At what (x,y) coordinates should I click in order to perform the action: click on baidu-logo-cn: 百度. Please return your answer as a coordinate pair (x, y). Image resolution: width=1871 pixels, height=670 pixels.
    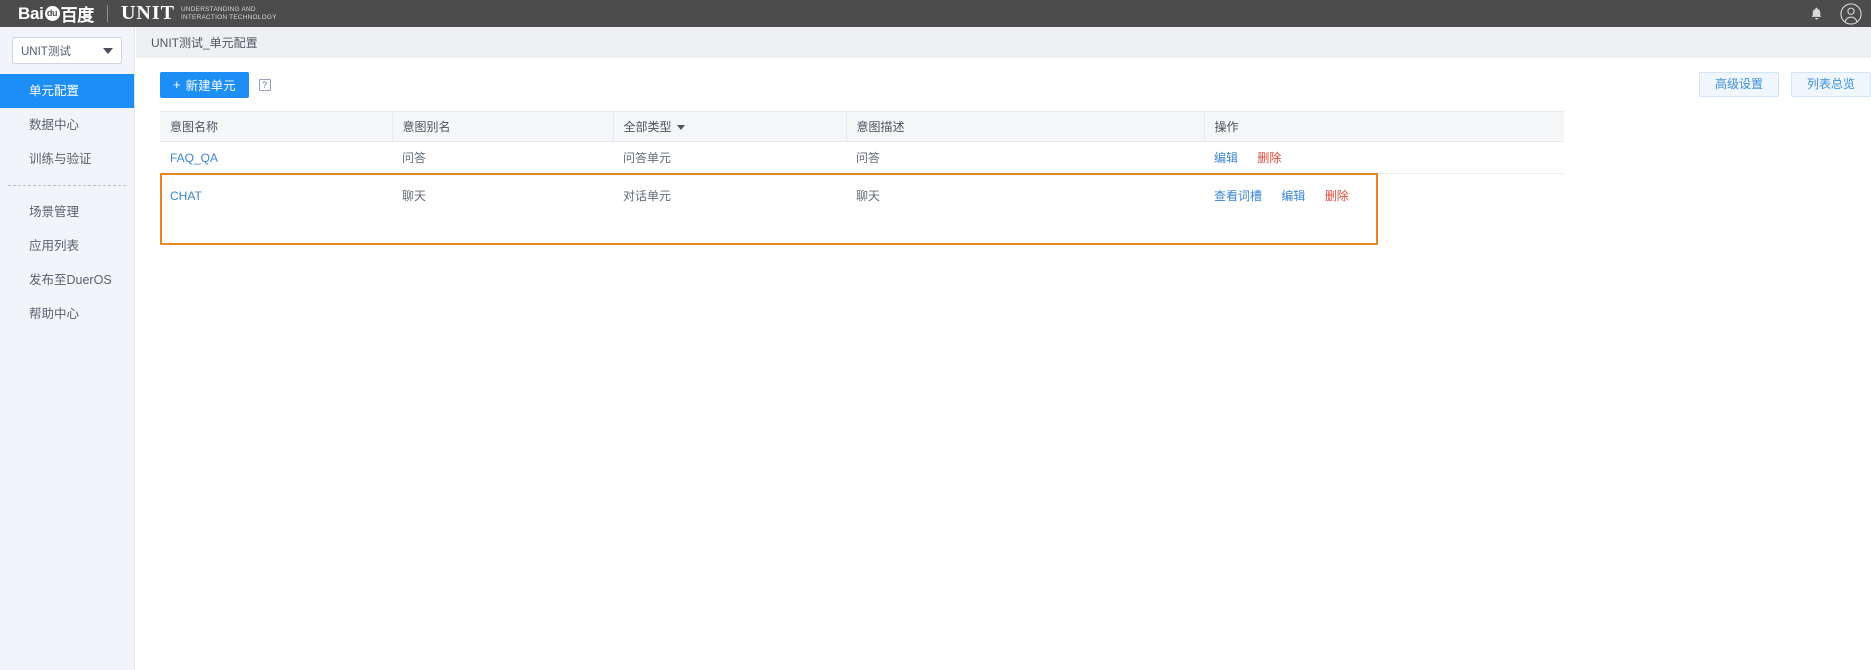
    Looking at the image, I should click on (77, 15).